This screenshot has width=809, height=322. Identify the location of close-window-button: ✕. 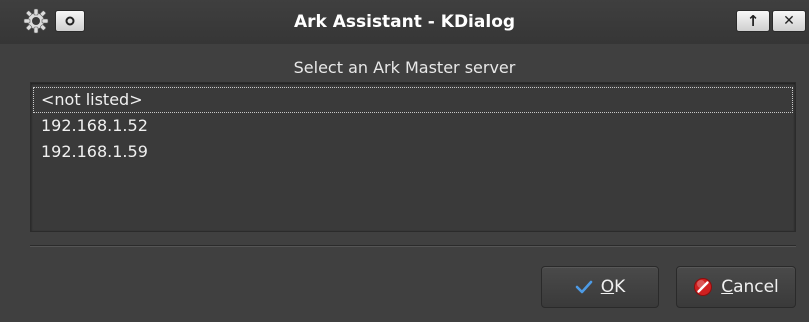
(789, 21).